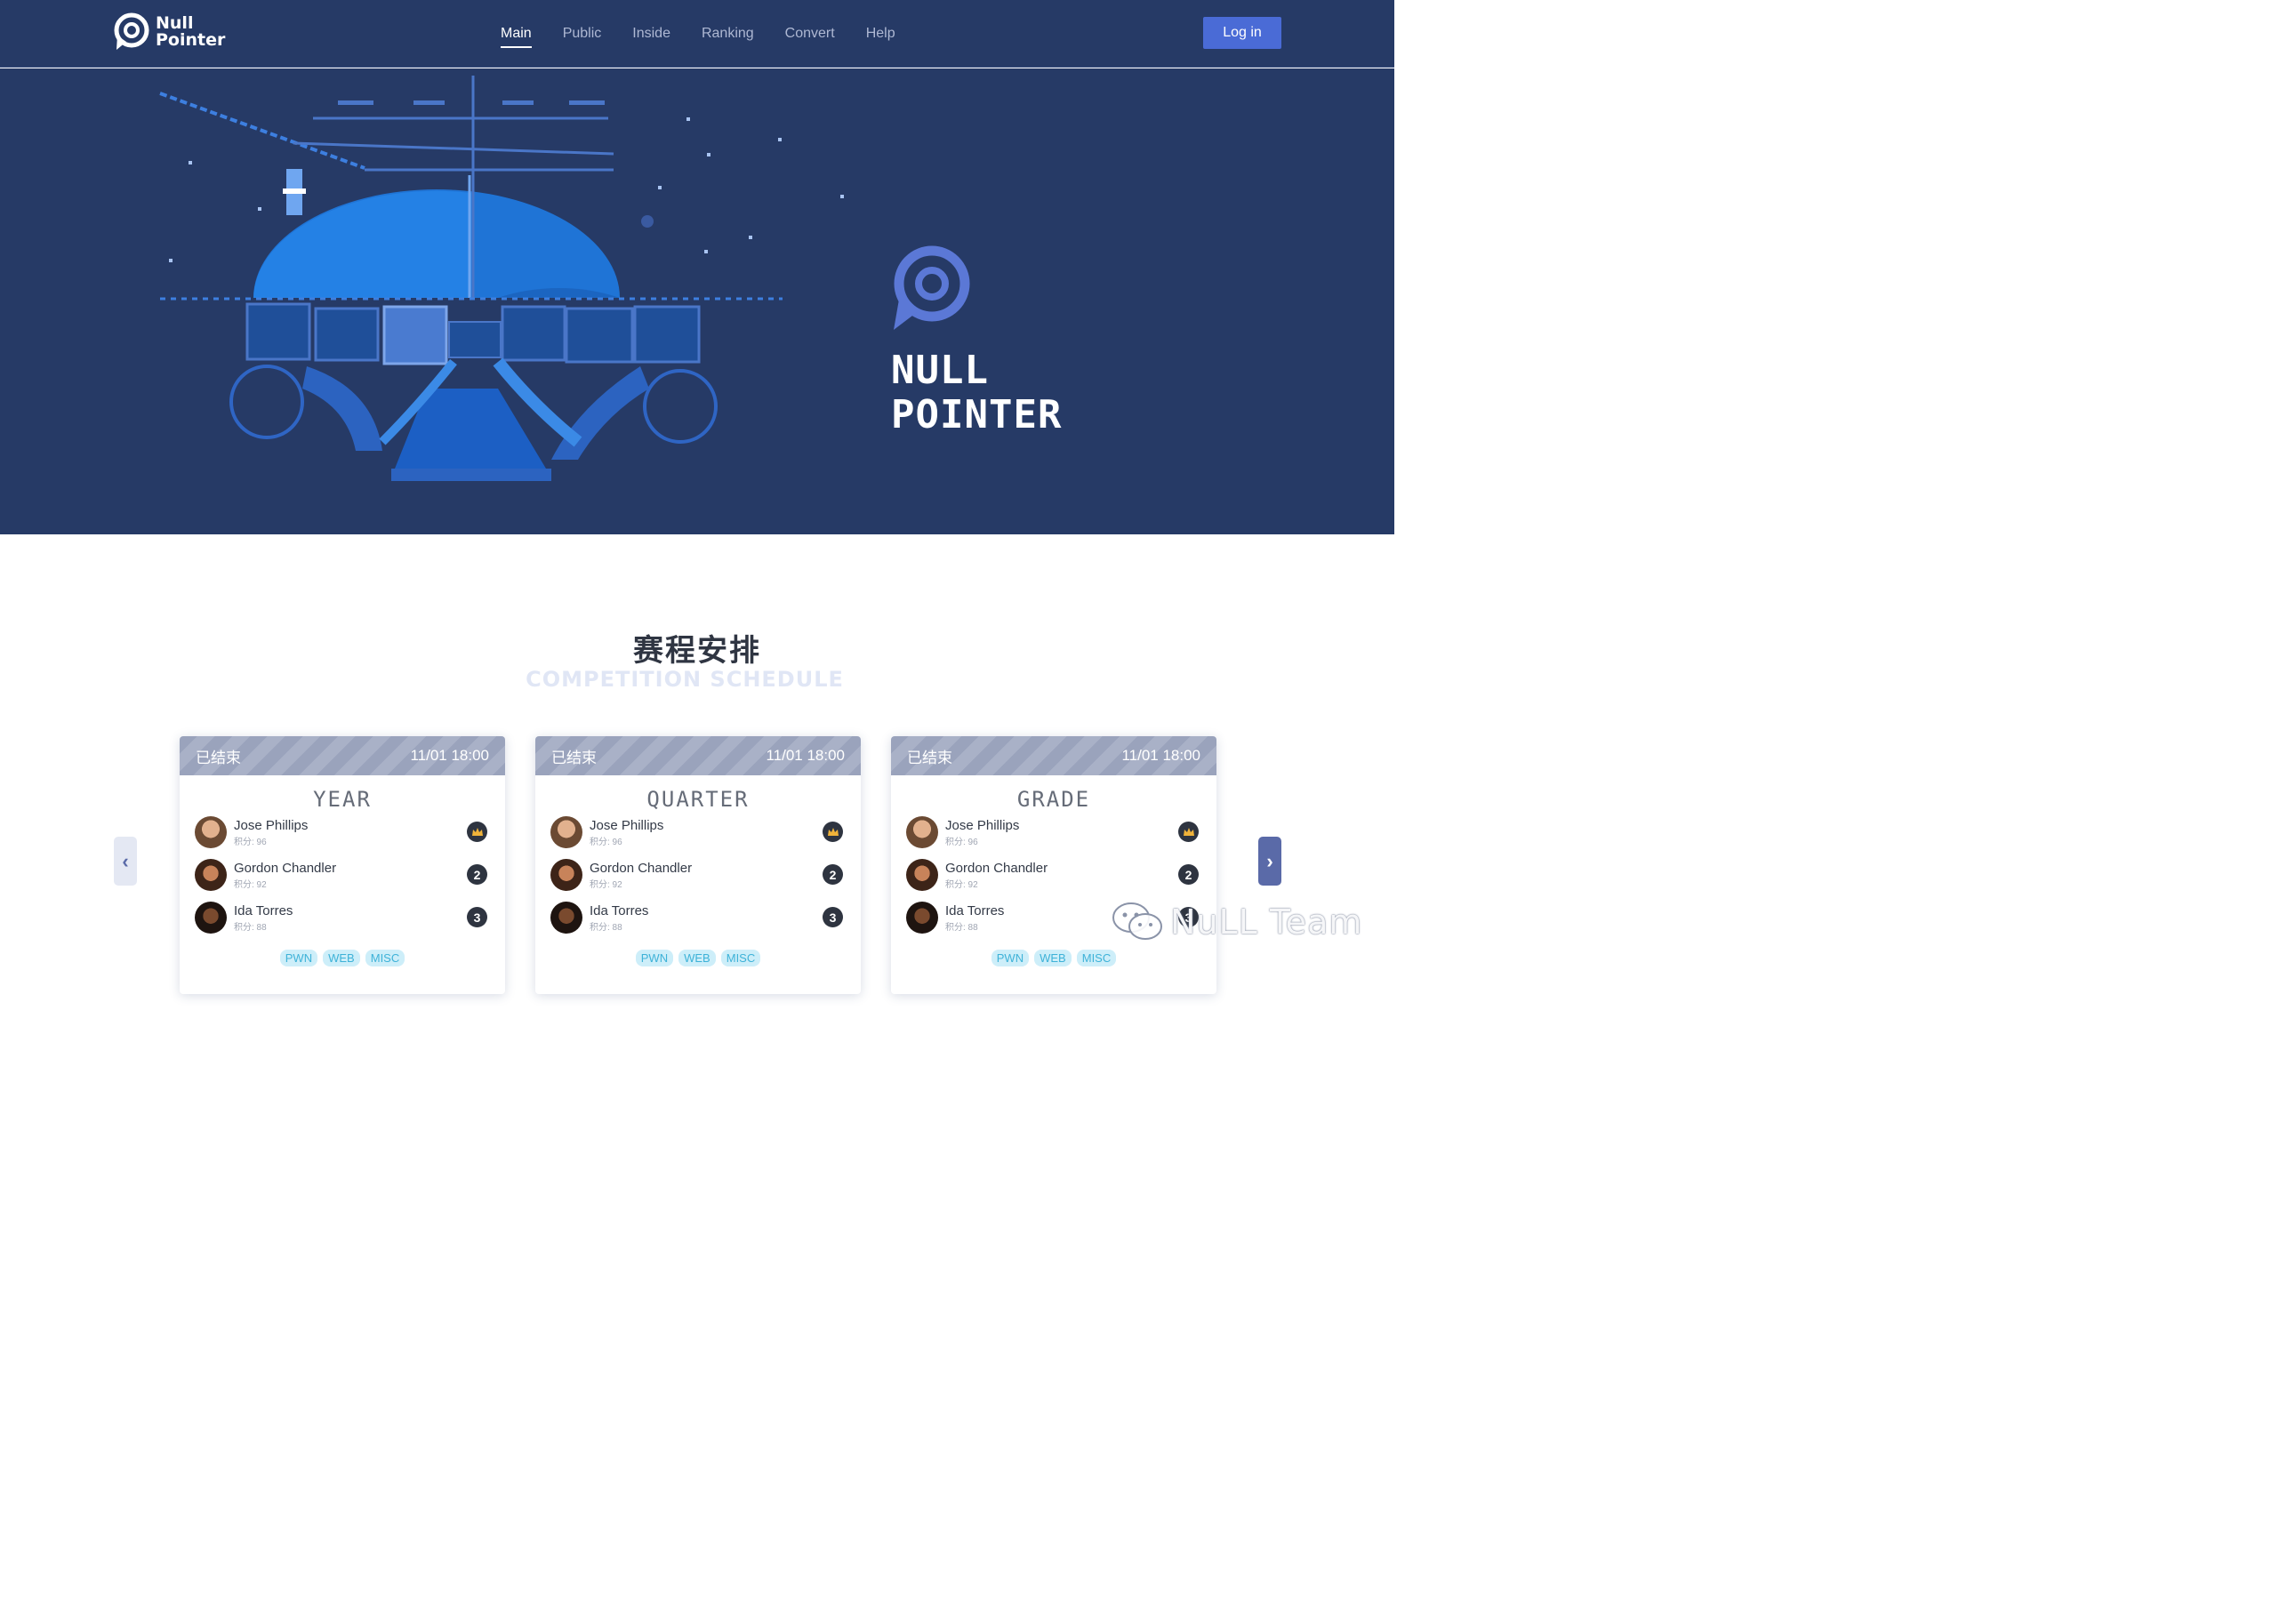 The height and width of the screenshot is (1620, 2296). I want to click on nav-public: Public, so click(582, 34).